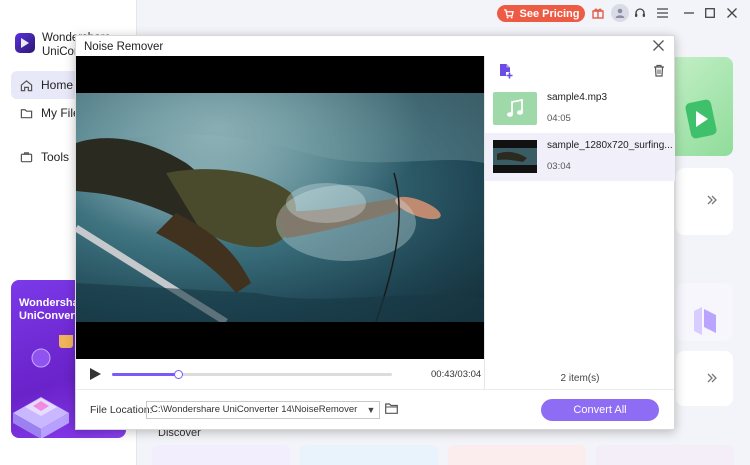 The image size is (750, 465). Describe the element at coordinates (662, 13) in the screenshot. I see `menu-icon` at that location.